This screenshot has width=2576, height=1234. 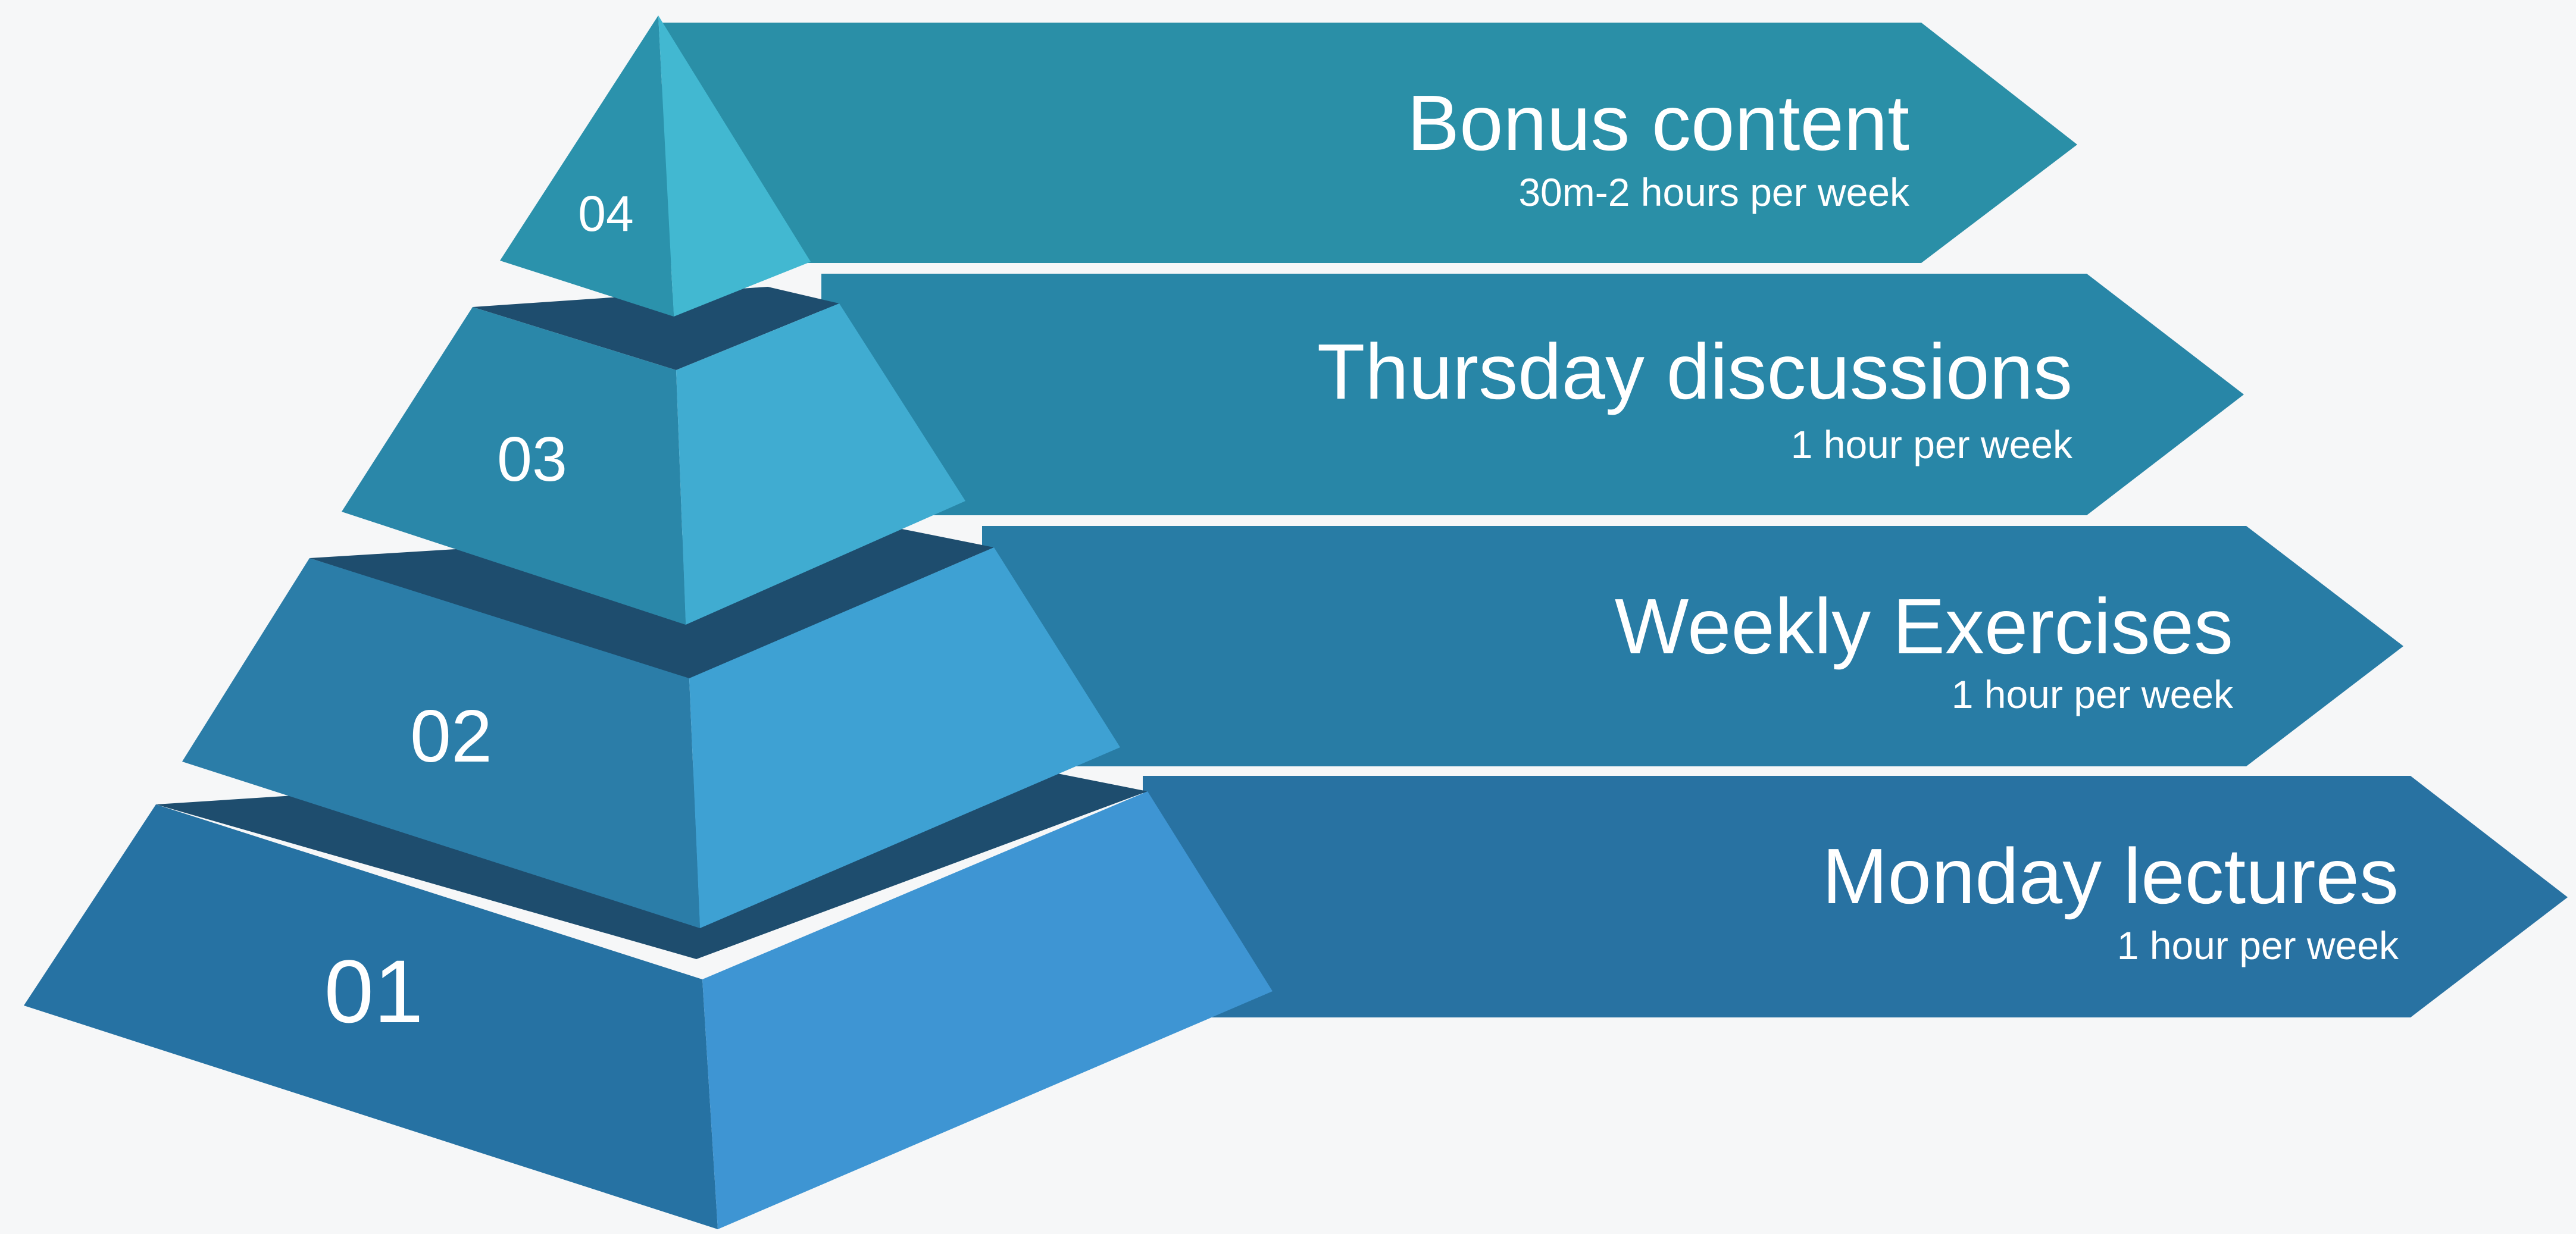 What do you see at coordinates (1694, 371) in the screenshot?
I see `arrow-title-03: Thursday discussions` at bounding box center [1694, 371].